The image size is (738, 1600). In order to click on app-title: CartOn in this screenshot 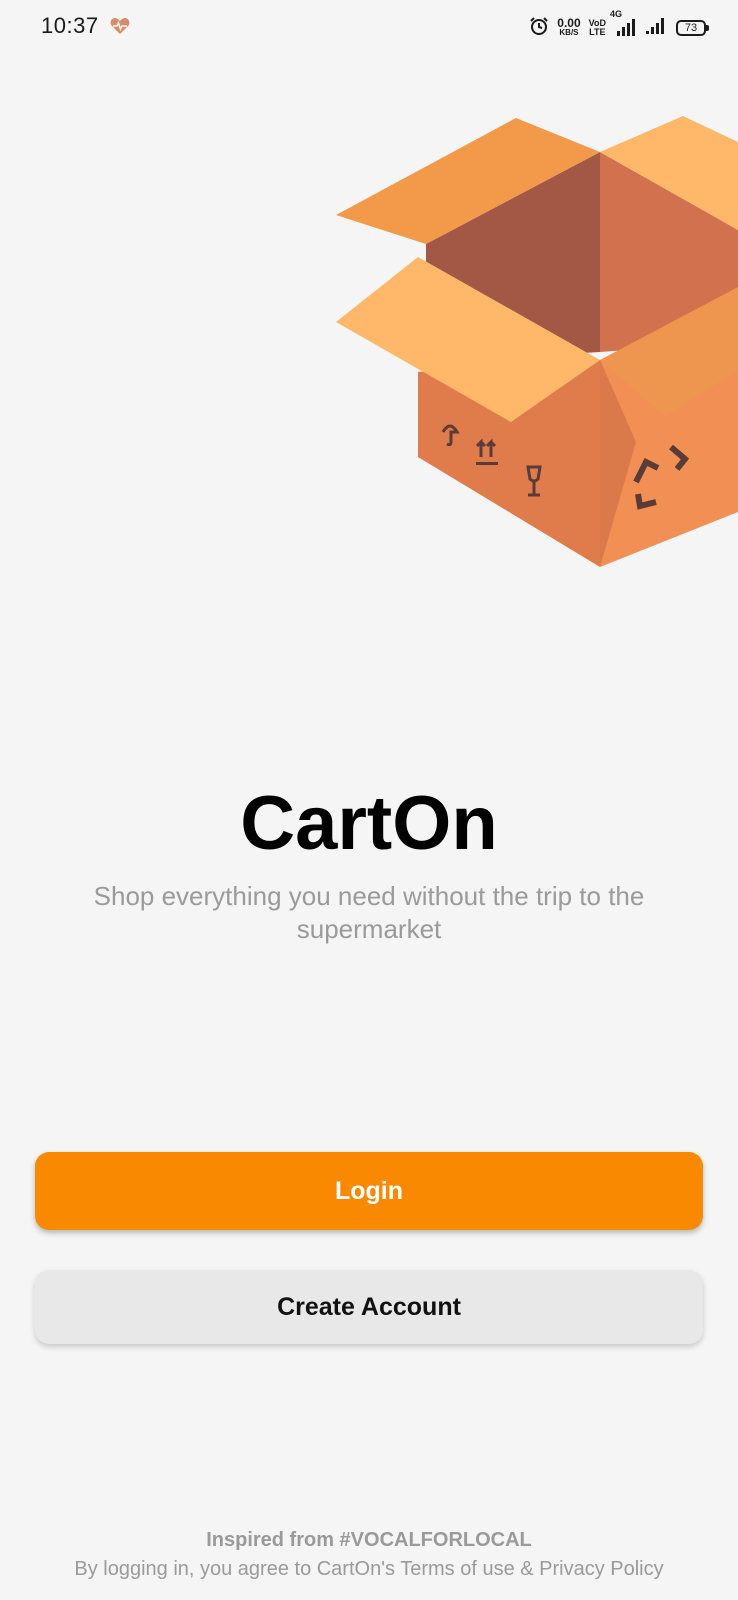, I will do `click(369, 823)`.